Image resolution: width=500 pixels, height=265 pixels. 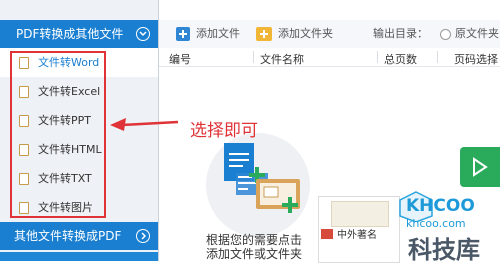 I want to click on add-file-label: 添加文件, so click(x=218, y=33).